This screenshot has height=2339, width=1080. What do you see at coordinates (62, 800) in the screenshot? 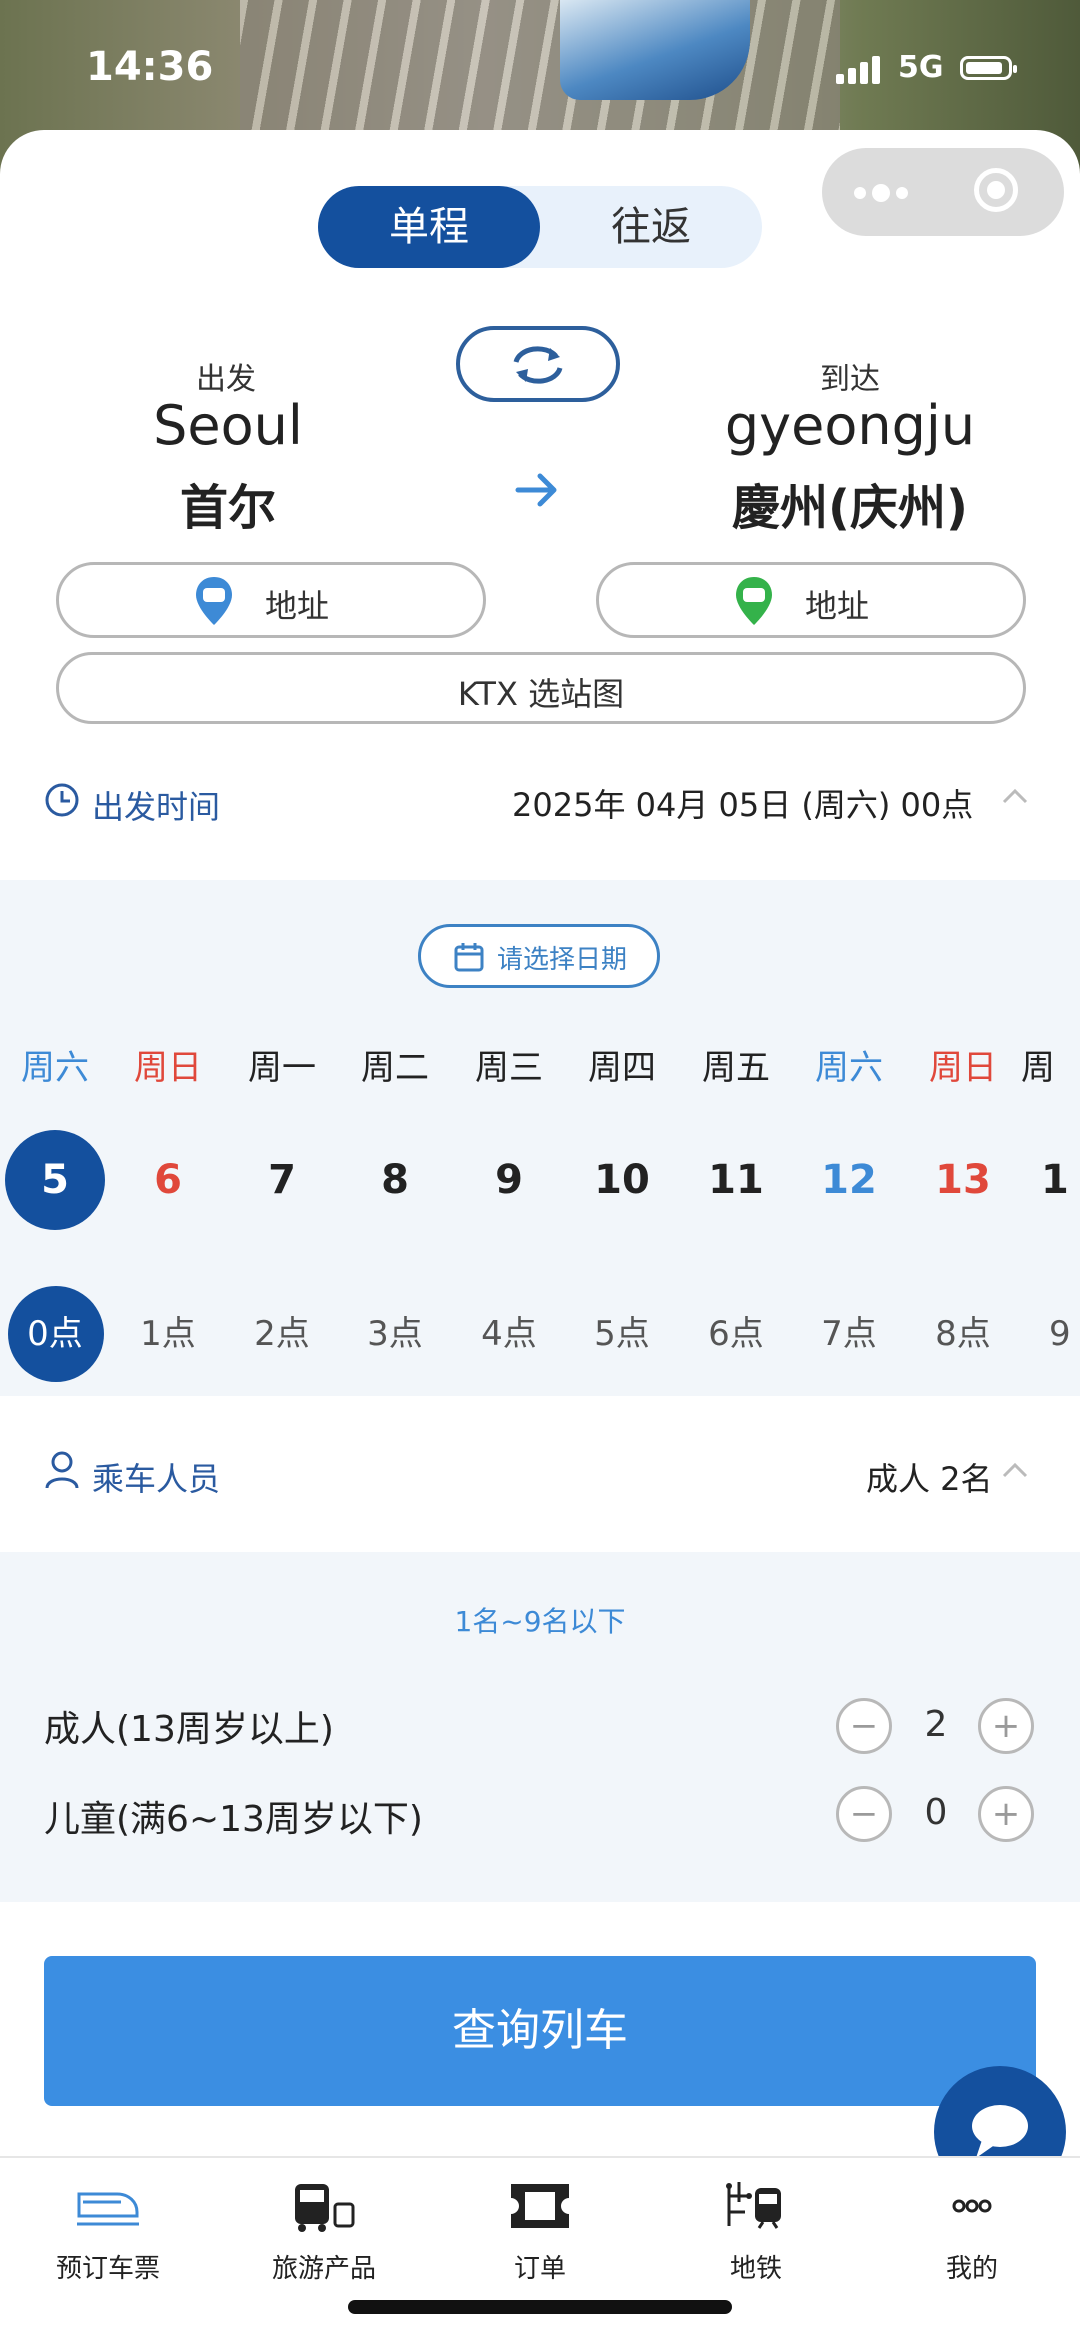
I see `clock-icon` at bounding box center [62, 800].